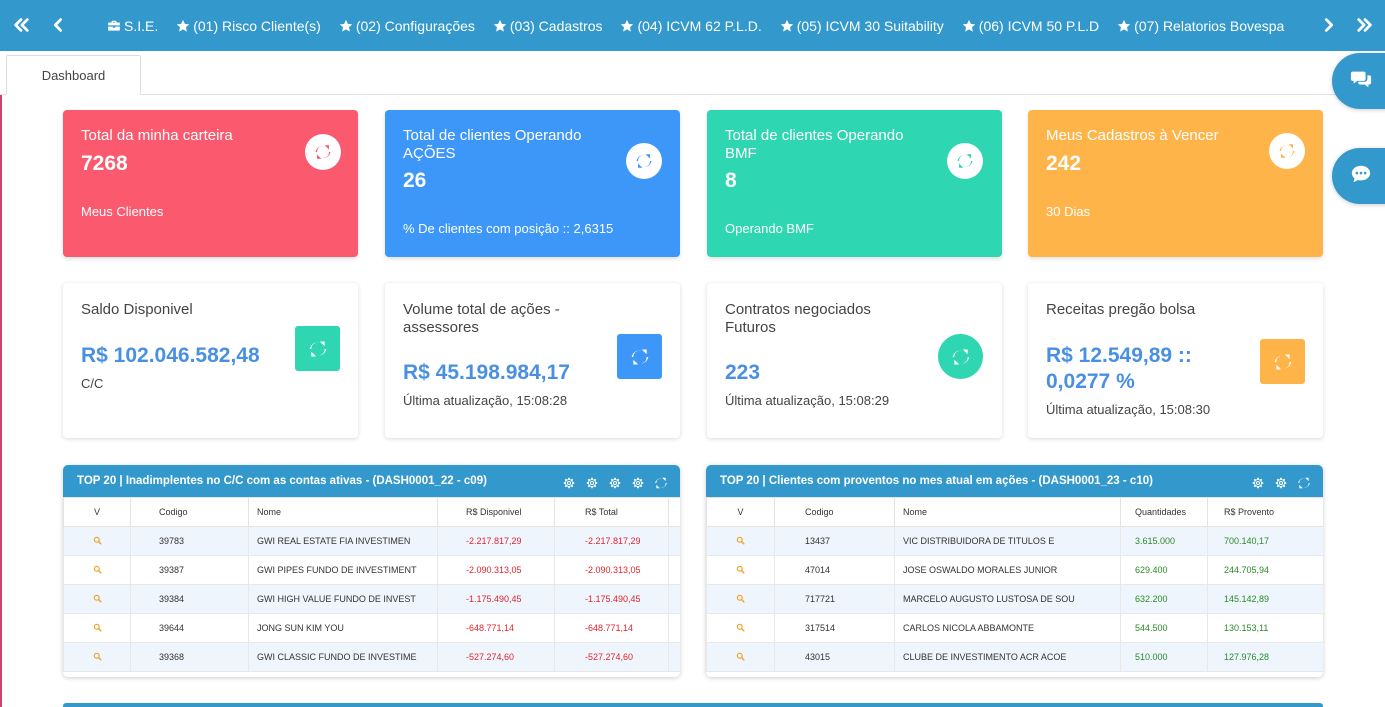 The image size is (1385, 707). Describe the element at coordinates (496, 512) in the screenshot. I see `column-header: R$ Disponivel` at that location.